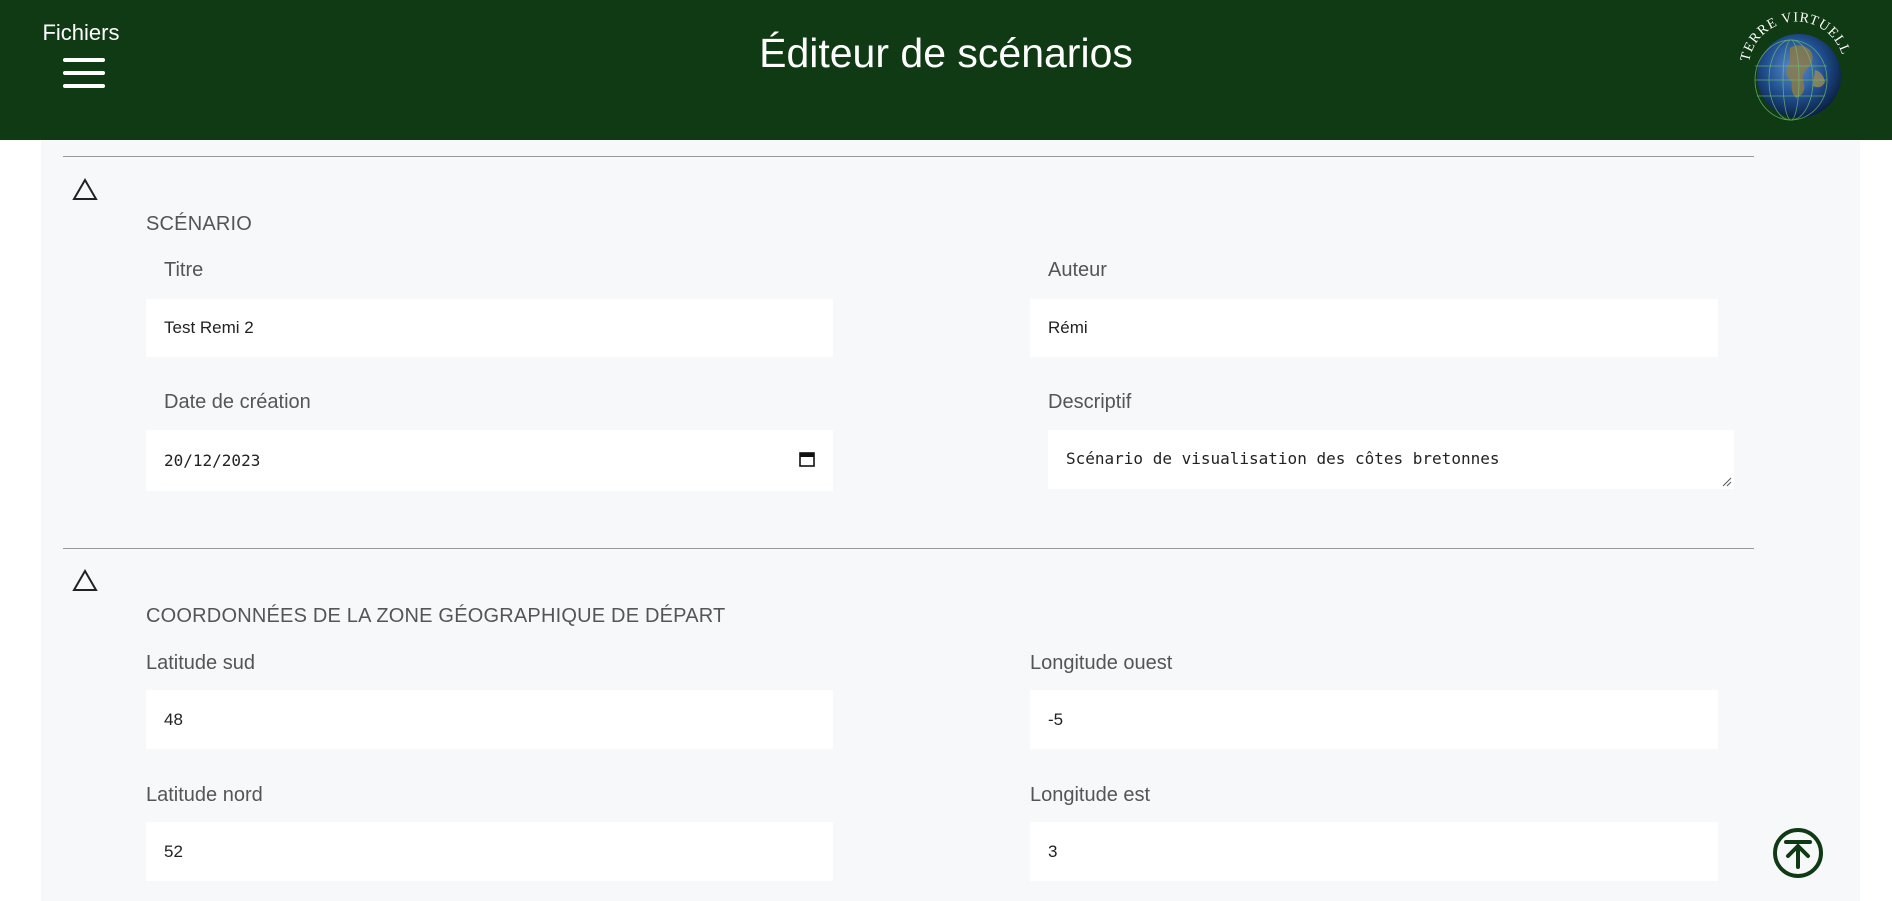 This screenshot has width=1892, height=901. What do you see at coordinates (1090, 795) in the screenshot?
I see `lon-east-label: Longitude est` at bounding box center [1090, 795].